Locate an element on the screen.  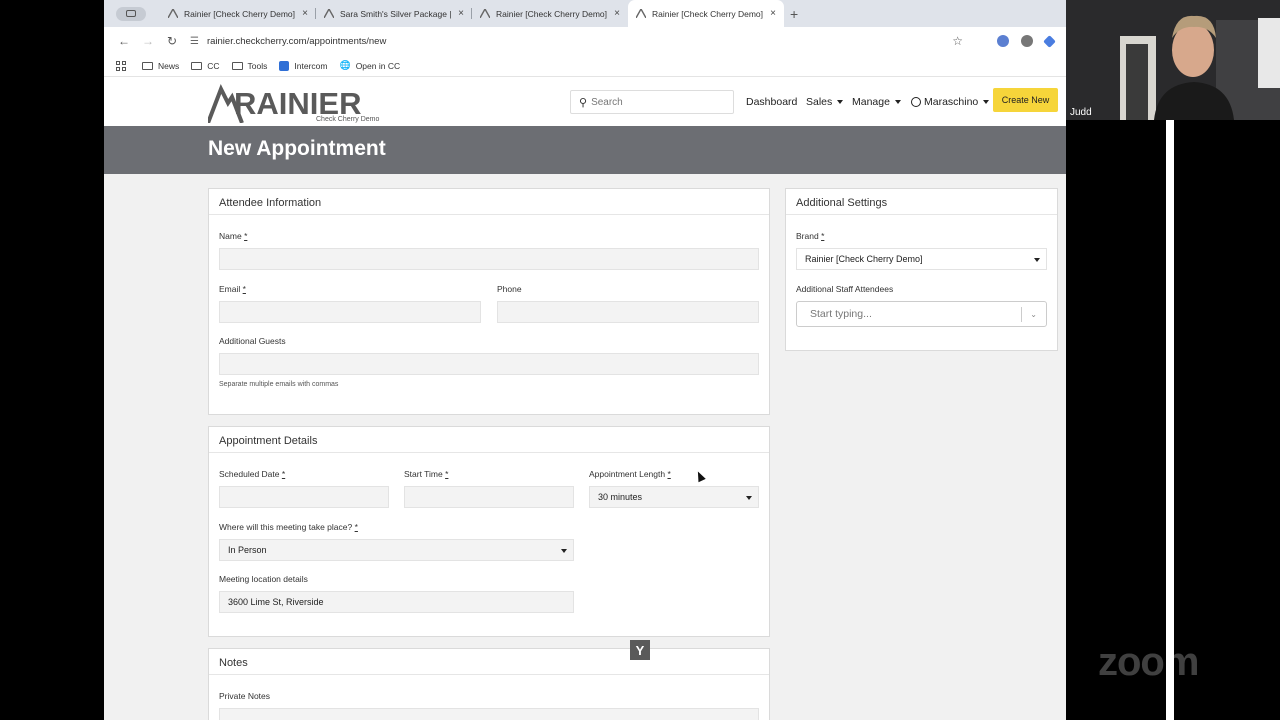
apps-grid-icon is located at coordinates (121, 65).